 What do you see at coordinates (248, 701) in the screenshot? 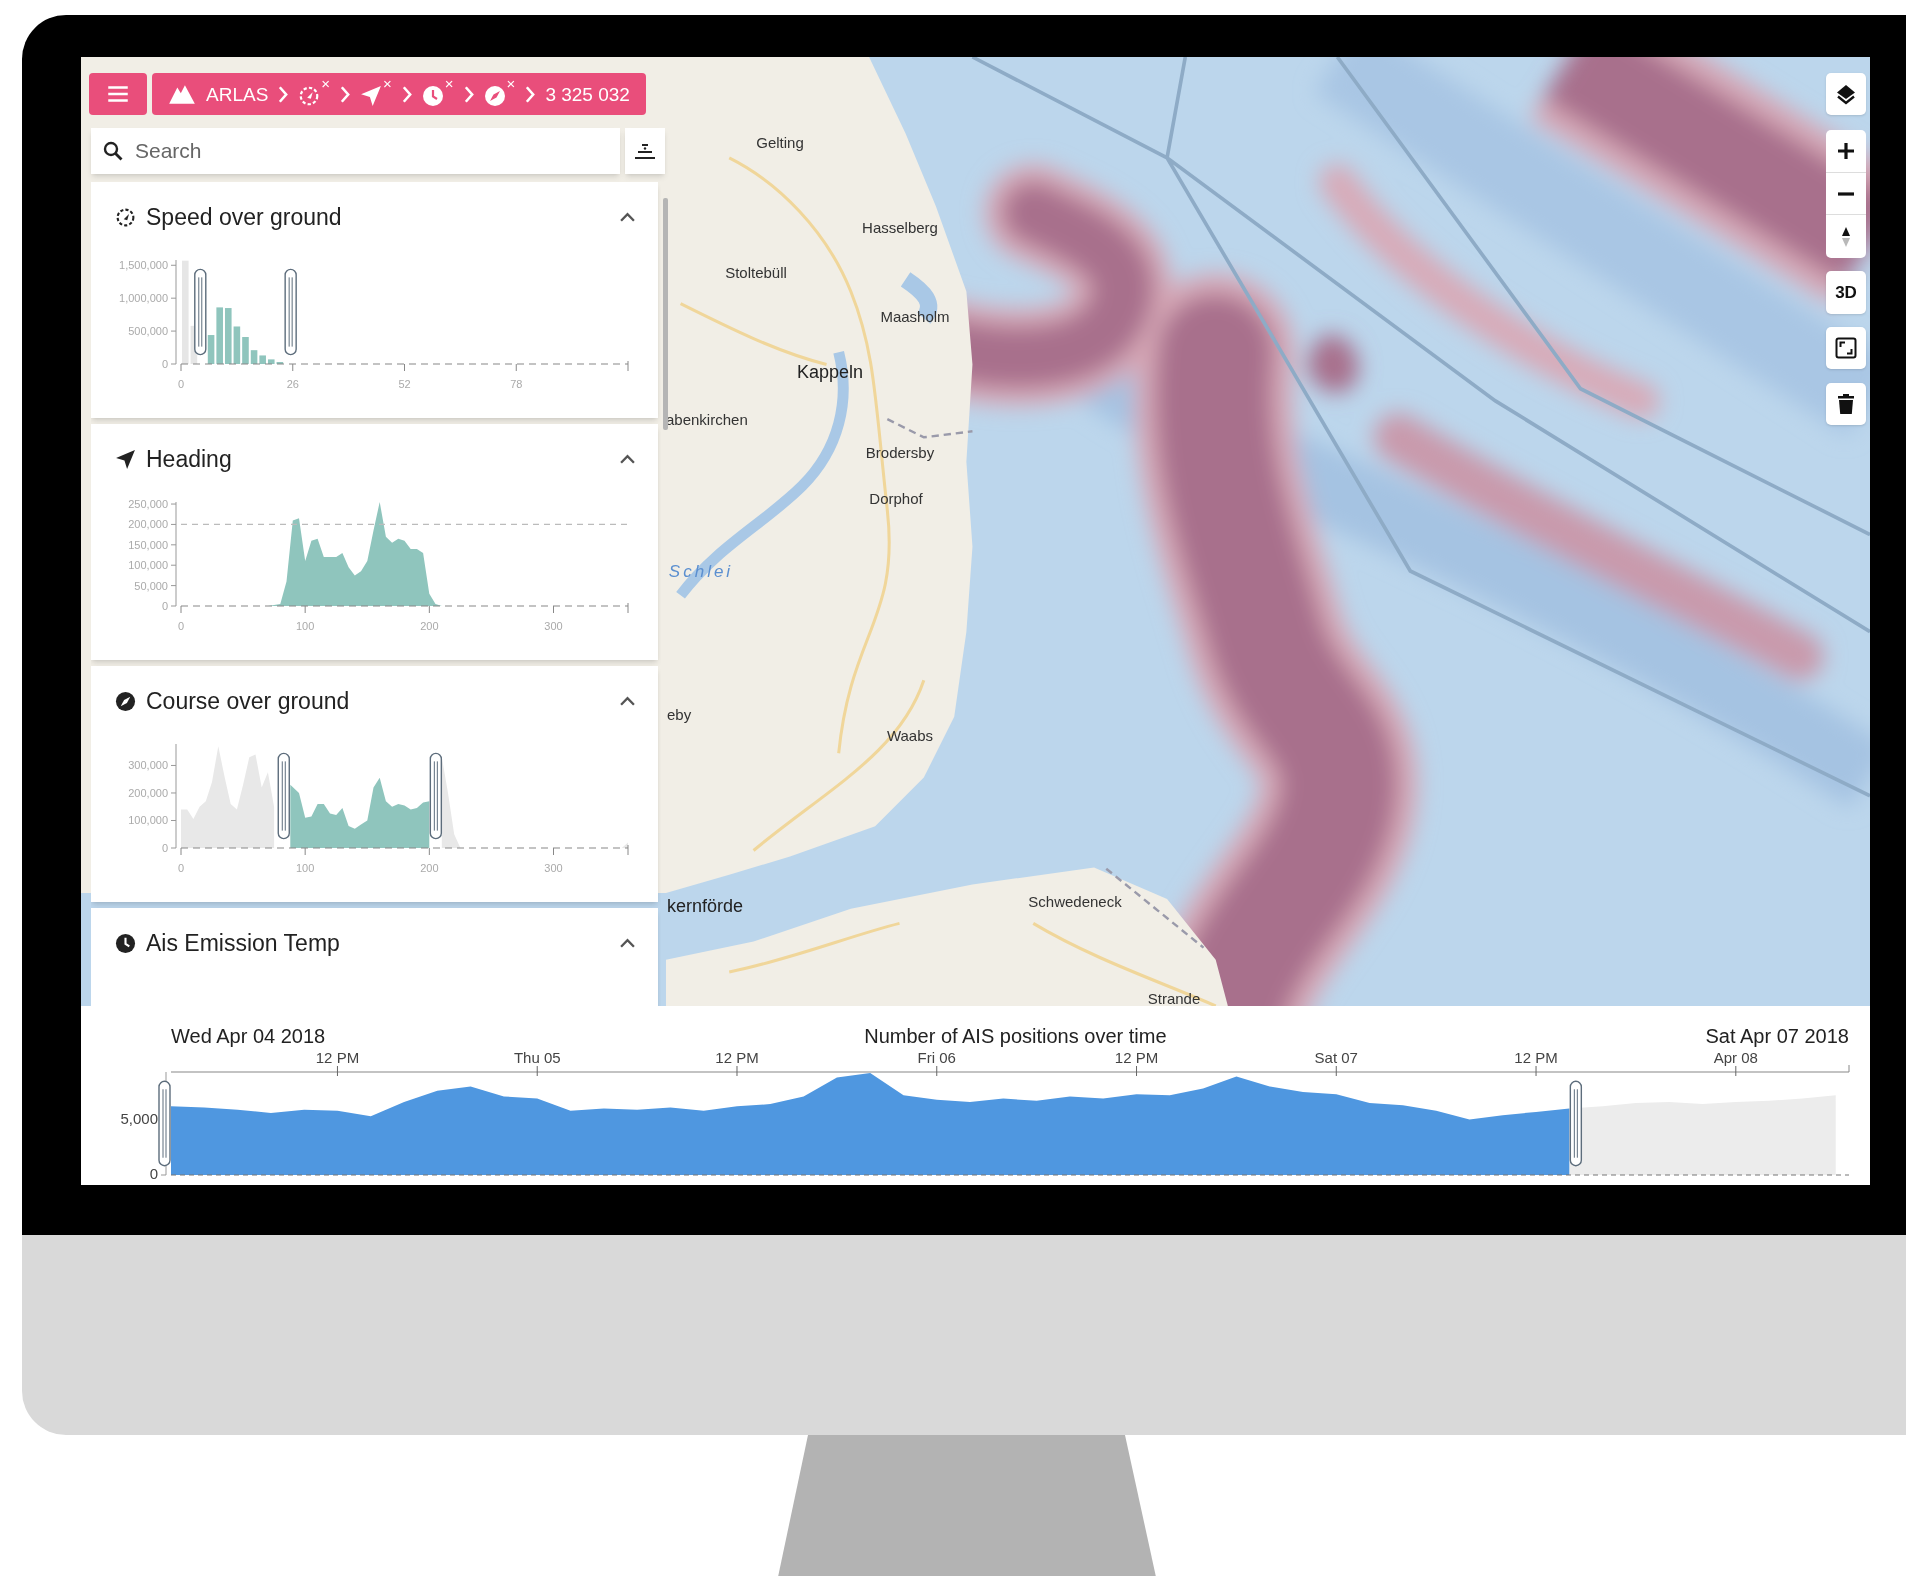
I see `panel-title: Course over ground` at bounding box center [248, 701].